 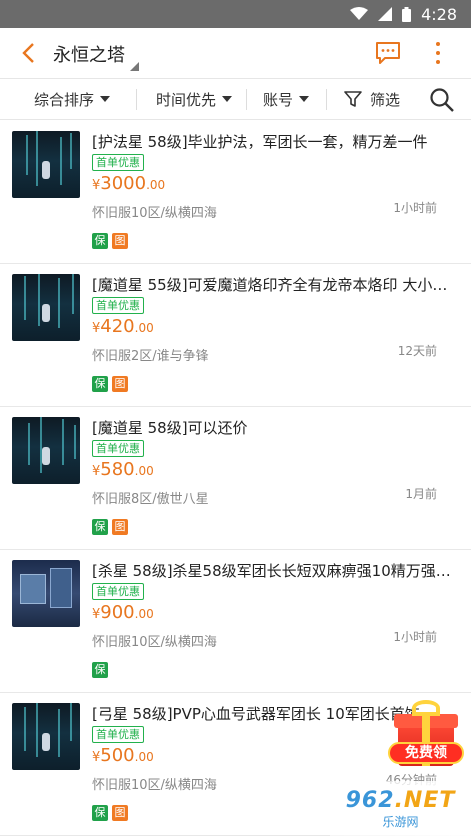 I want to click on sort-dropdown: 综合排序, so click(x=72, y=99).